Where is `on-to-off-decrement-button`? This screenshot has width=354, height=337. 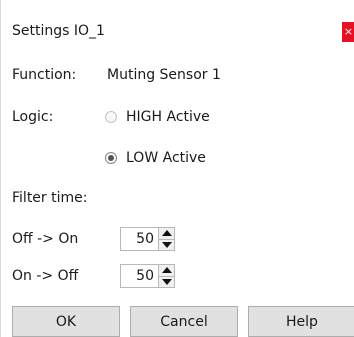
on-to-off-decrement-button is located at coordinates (166, 282).